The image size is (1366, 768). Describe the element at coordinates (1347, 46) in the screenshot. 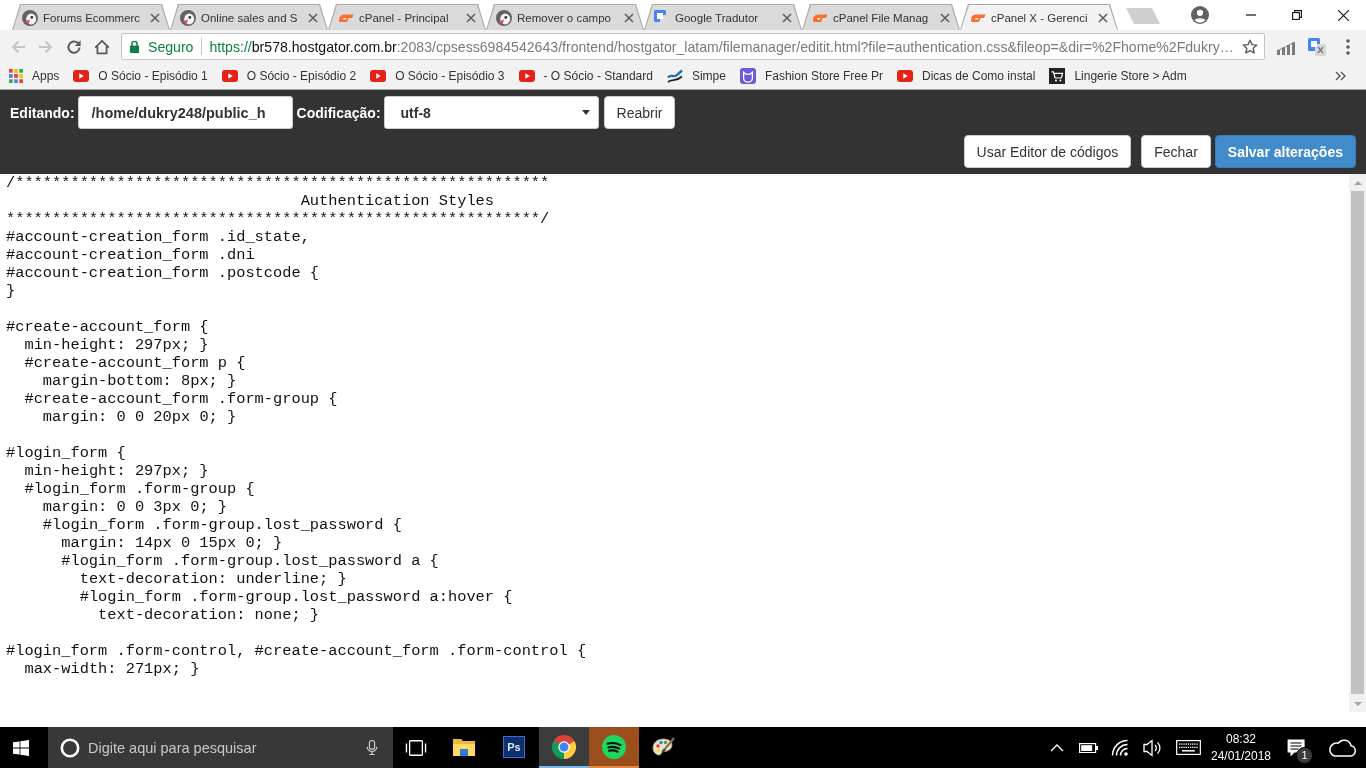

I see `menu-icon` at that location.